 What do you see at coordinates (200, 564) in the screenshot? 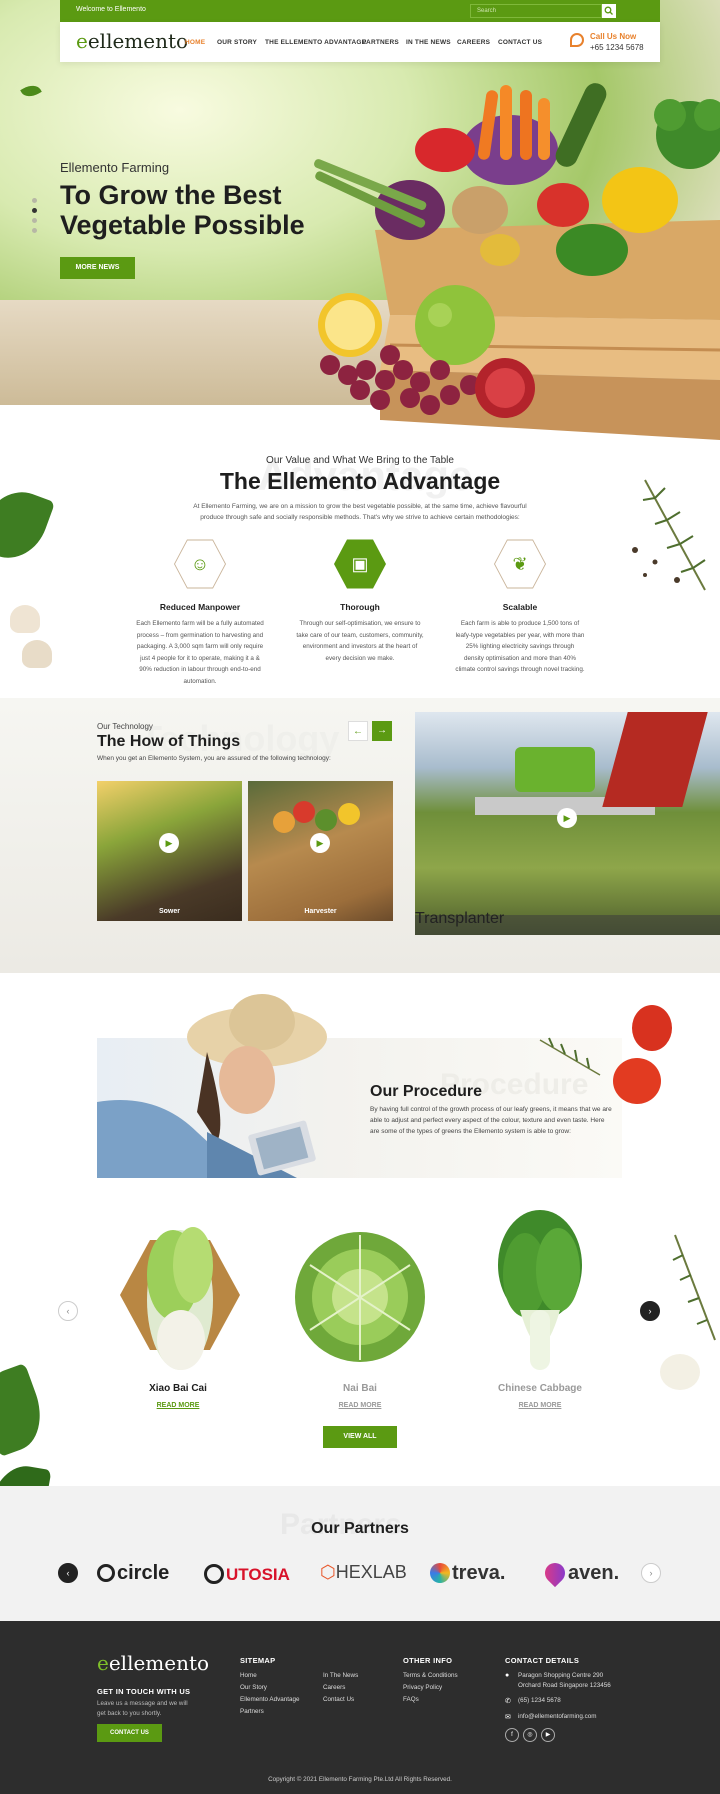
I see `feature-icon-frame: ☺` at bounding box center [200, 564].